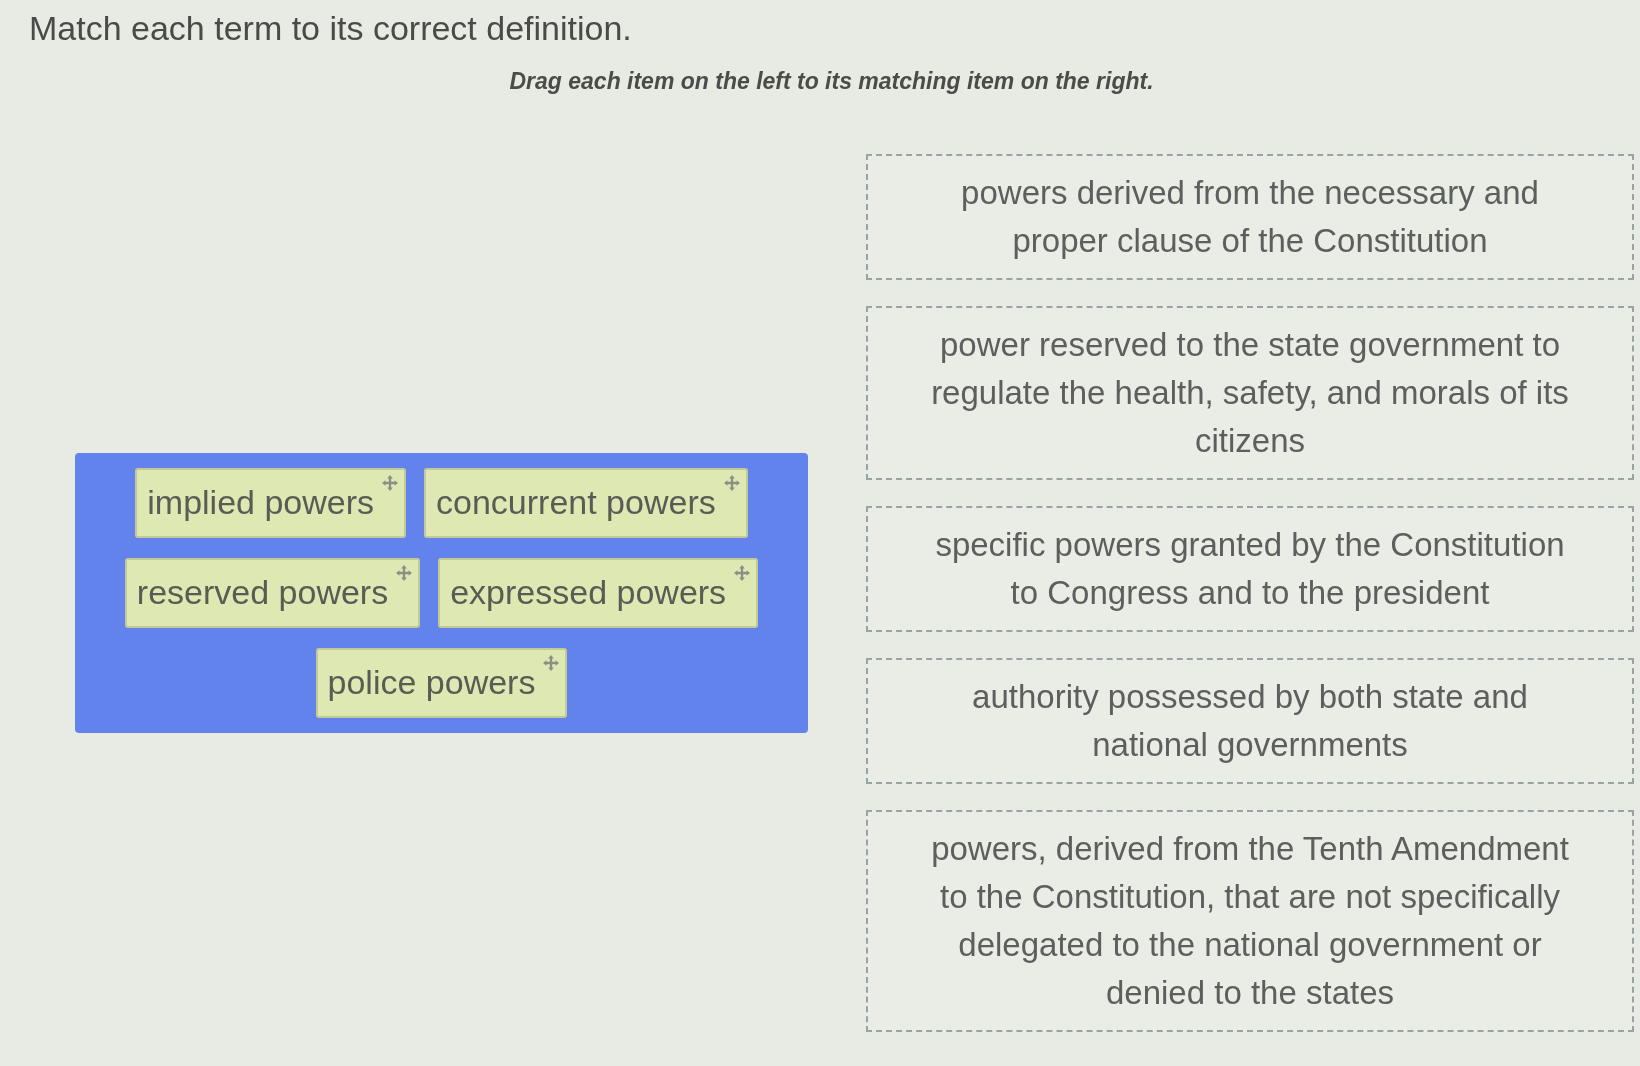  What do you see at coordinates (1250, 217) in the screenshot?
I see `drop-target: powers derived from the necessary and proper clause of the Constitution` at bounding box center [1250, 217].